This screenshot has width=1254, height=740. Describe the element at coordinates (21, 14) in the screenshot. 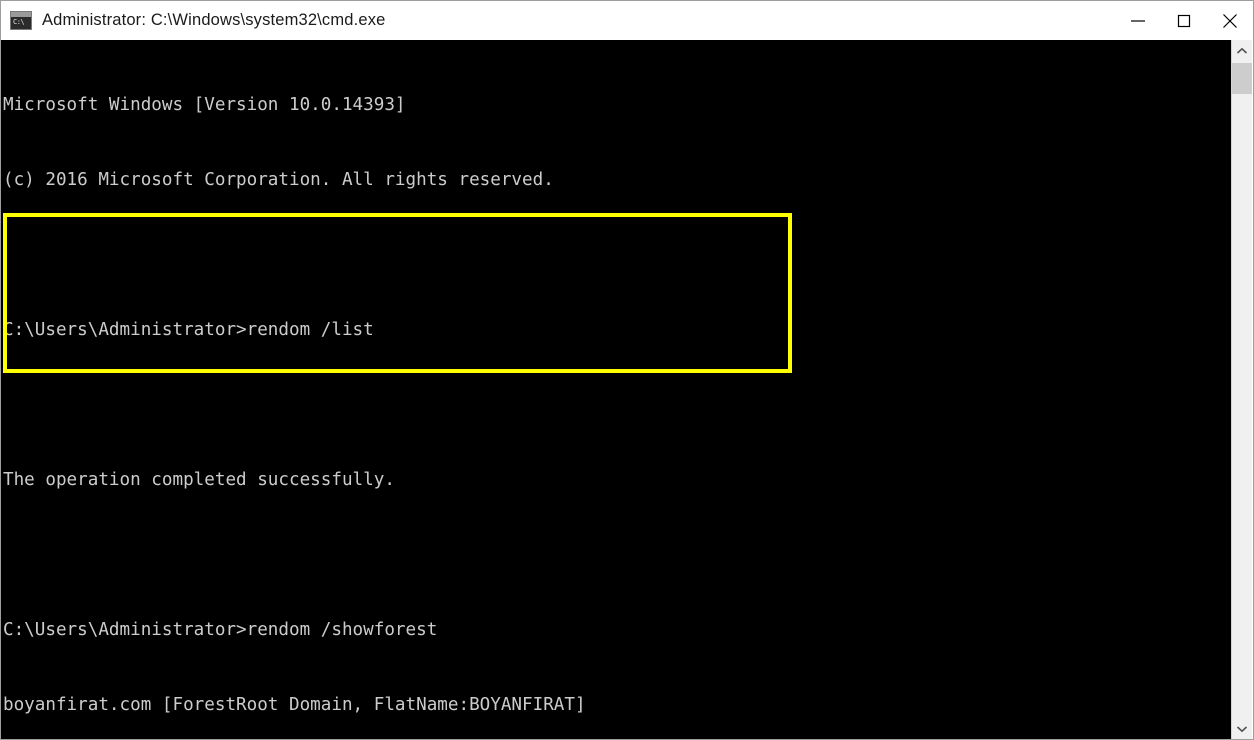

I see `cmd-icon-titlestrip` at that location.